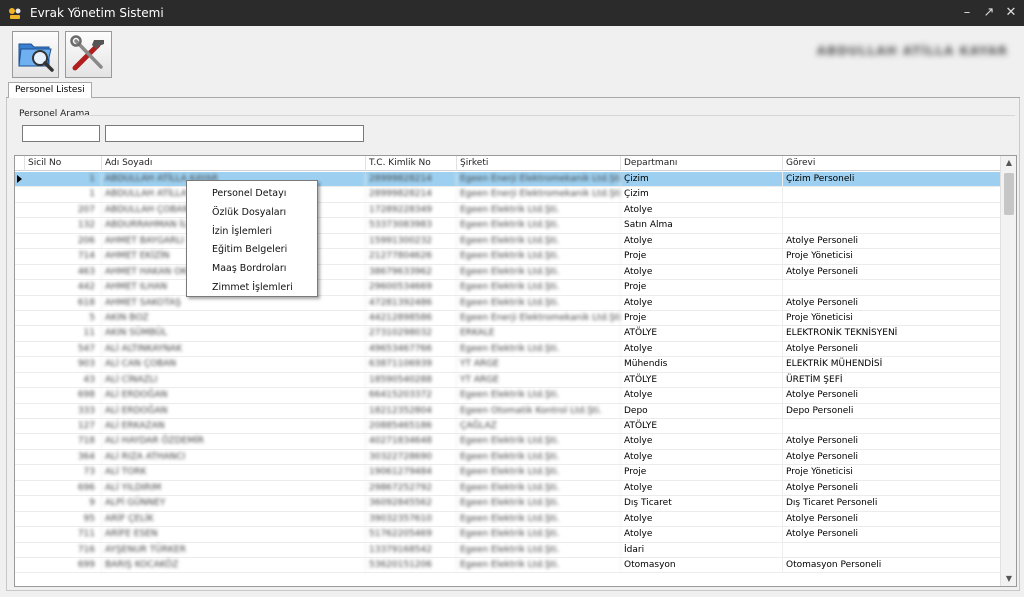 The width and height of the screenshot is (1024, 597). I want to click on cell-tc: 30322728690, so click(411, 457).